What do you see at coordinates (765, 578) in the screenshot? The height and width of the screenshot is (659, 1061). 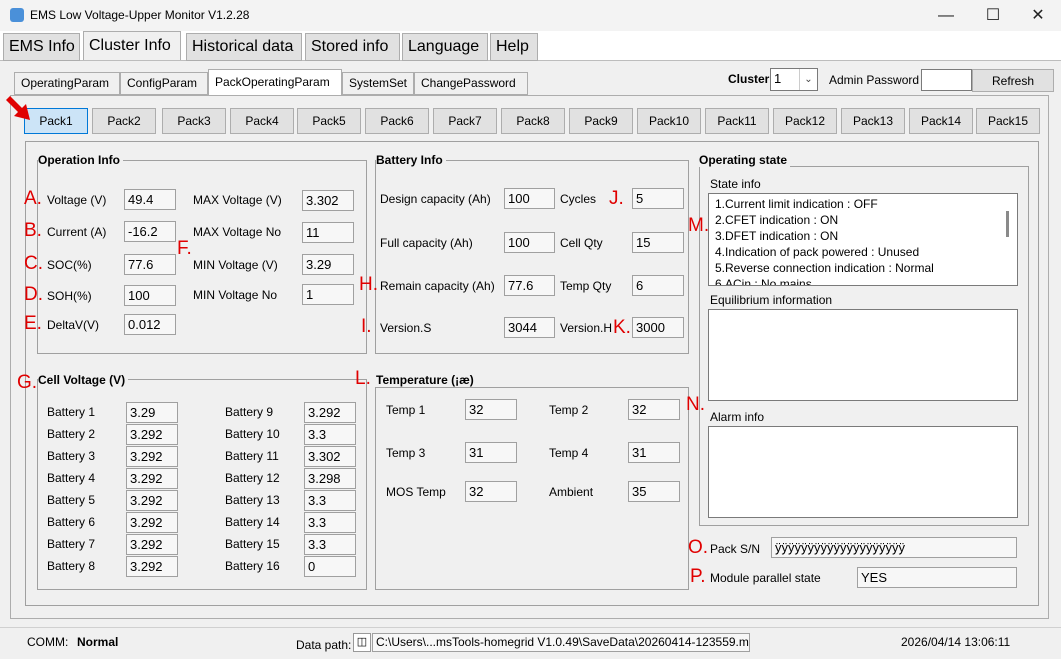 I see `module-parallel-label: Module parallel state` at bounding box center [765, 578].